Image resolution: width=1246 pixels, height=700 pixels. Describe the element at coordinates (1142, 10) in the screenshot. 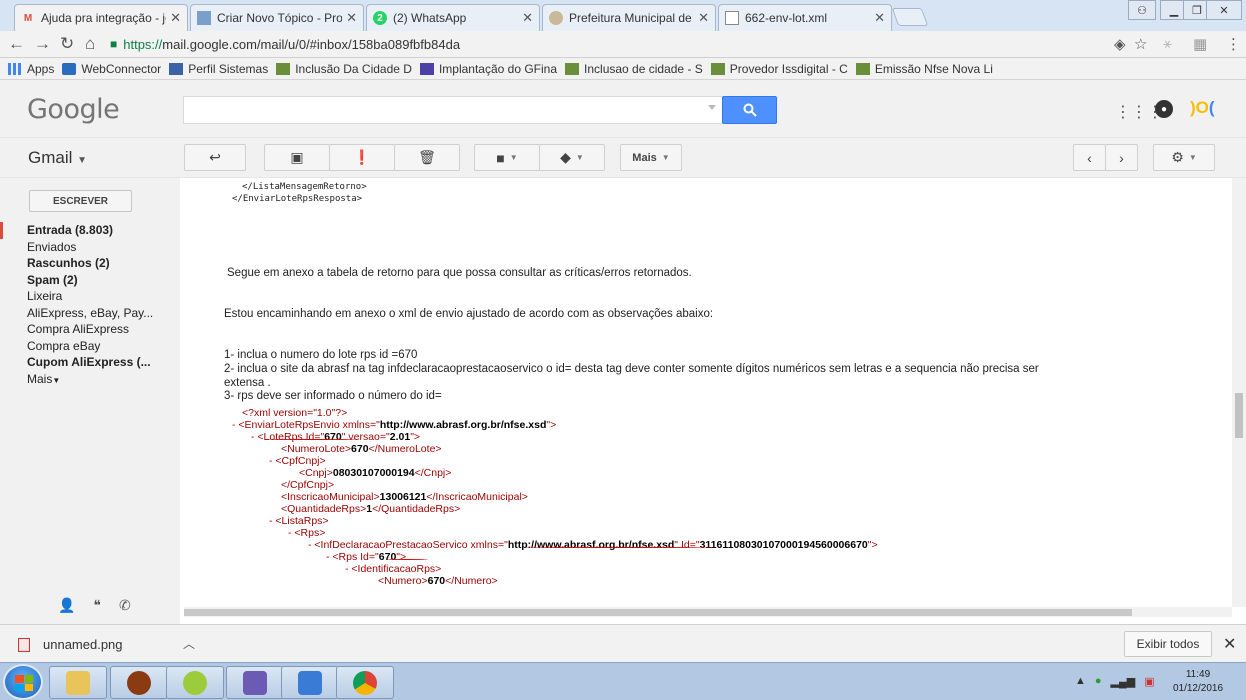

I see `user-icon: ⚇` at that location.